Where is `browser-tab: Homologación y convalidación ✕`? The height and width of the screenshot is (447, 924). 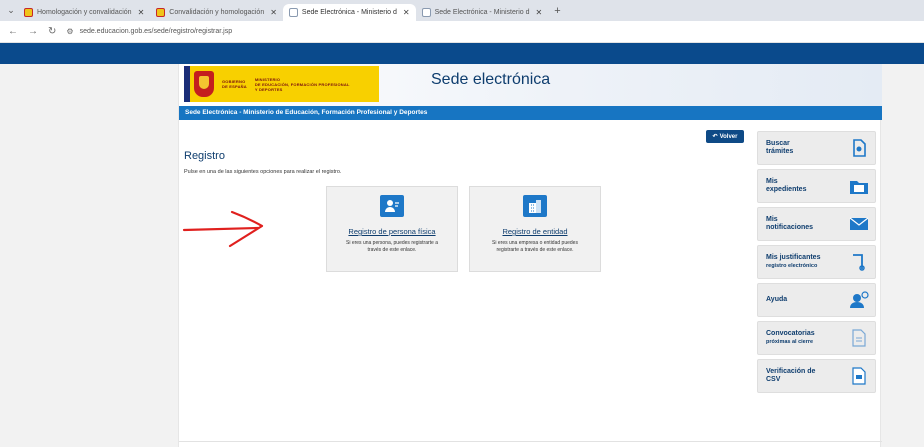
browser-tab: Homologación y convalidación ✕ is located at coordinates (84, 12).